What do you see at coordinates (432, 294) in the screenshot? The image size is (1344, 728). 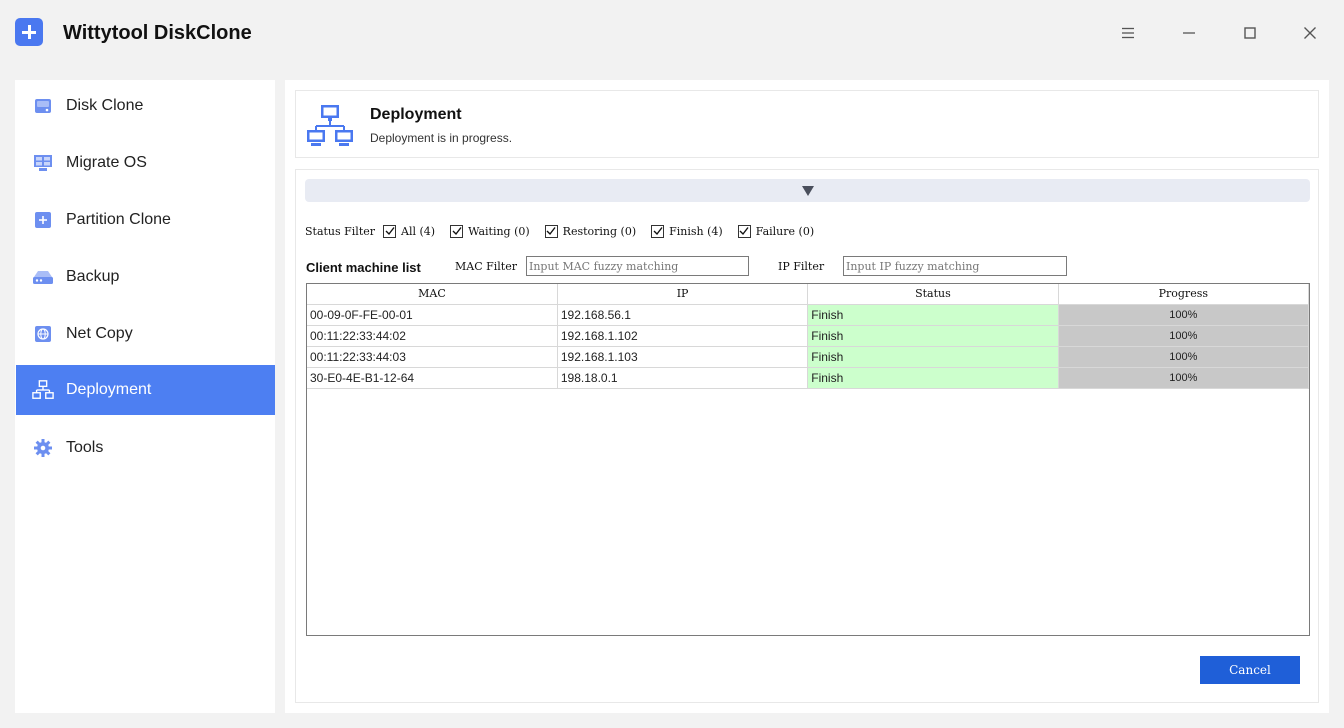 I see `column-header-mac: MAC` at bounding box center [432, 294].